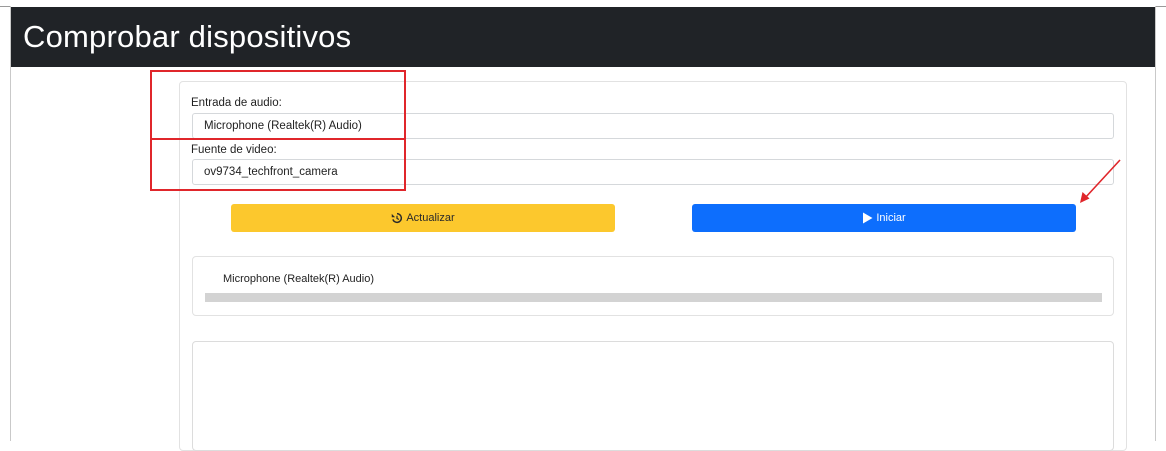  Describe the element at coordinates (891, 218) in the screenshot. I see `start-button-label: Iniciar` at that location.